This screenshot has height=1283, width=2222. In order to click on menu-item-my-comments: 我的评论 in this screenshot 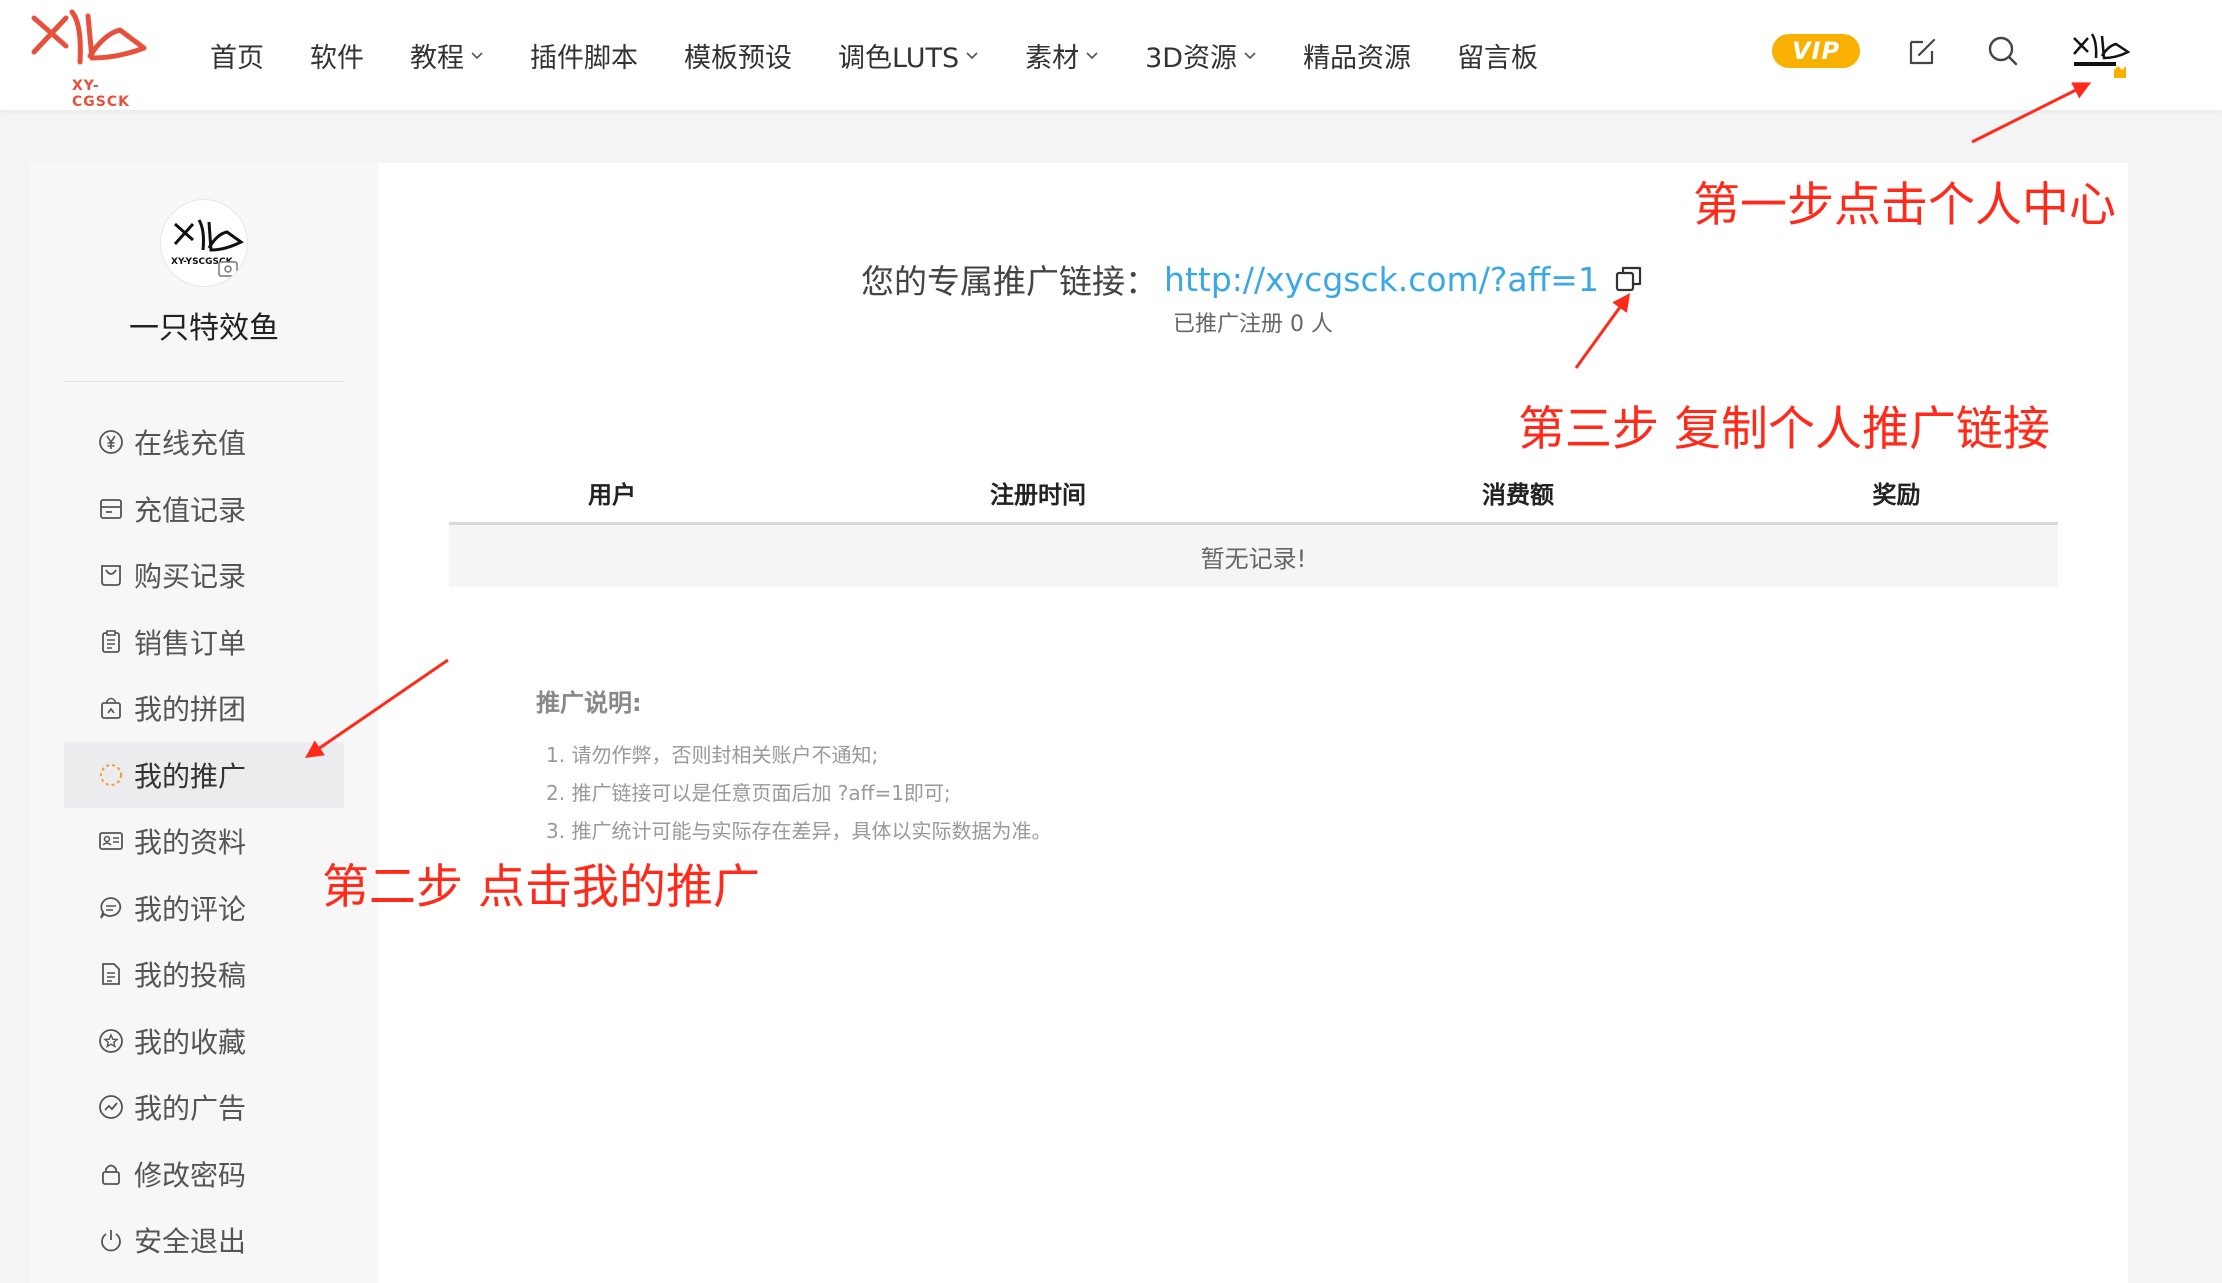, I will do `click(204, 908)`.